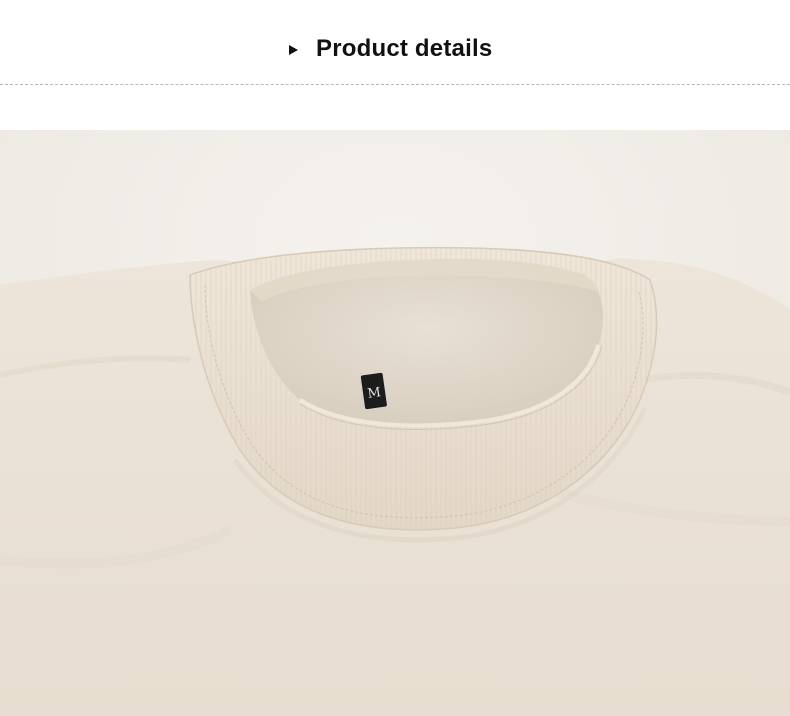  I want to click on triangle-right-icon, so click(293, 49).